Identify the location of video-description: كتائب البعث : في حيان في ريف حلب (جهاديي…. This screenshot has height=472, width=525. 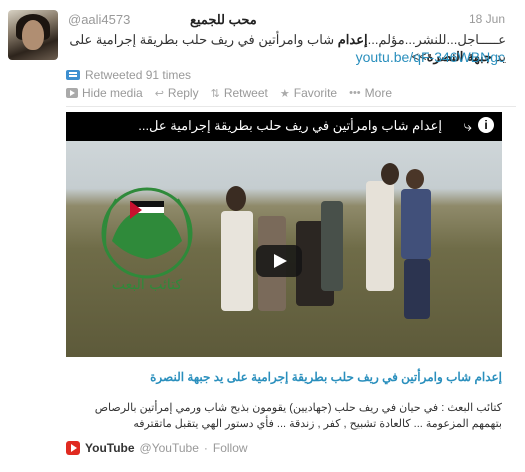
(298, 416).